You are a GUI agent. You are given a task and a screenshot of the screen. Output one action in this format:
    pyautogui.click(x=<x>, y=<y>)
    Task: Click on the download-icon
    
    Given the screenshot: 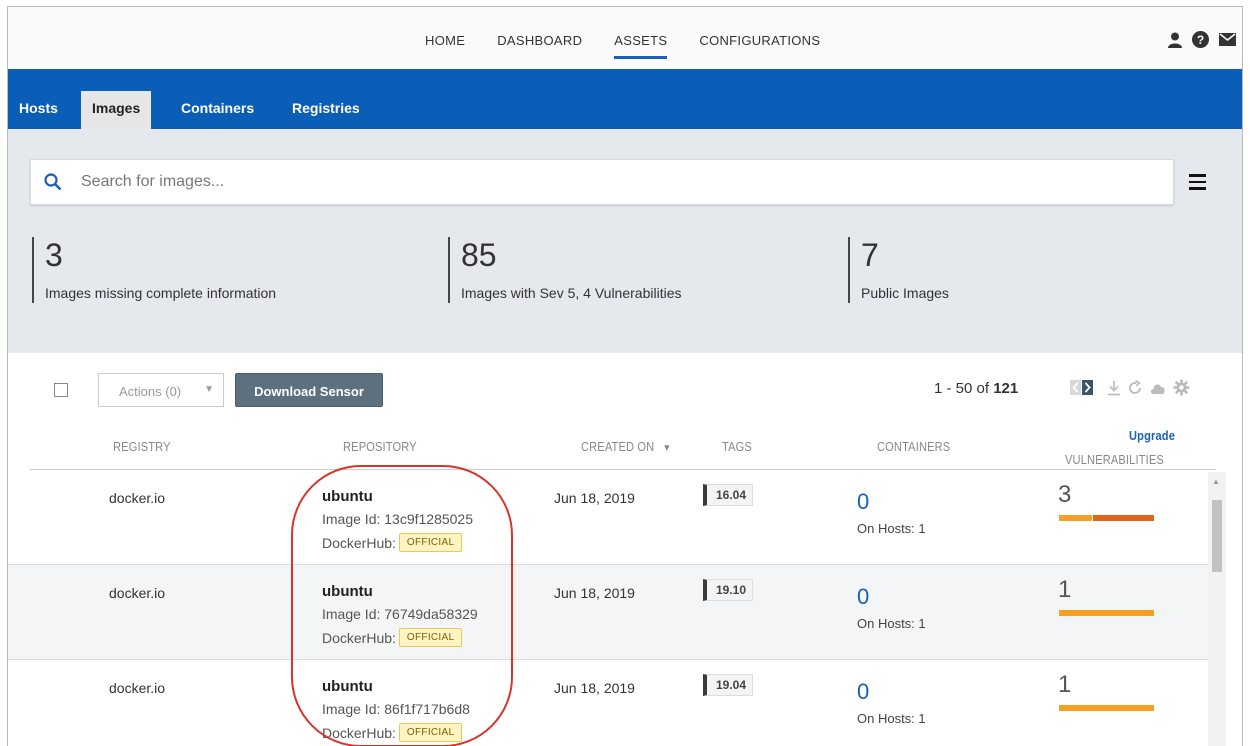 What is the action you would take?
    pyautogui.click(x=1114, y=390)
    